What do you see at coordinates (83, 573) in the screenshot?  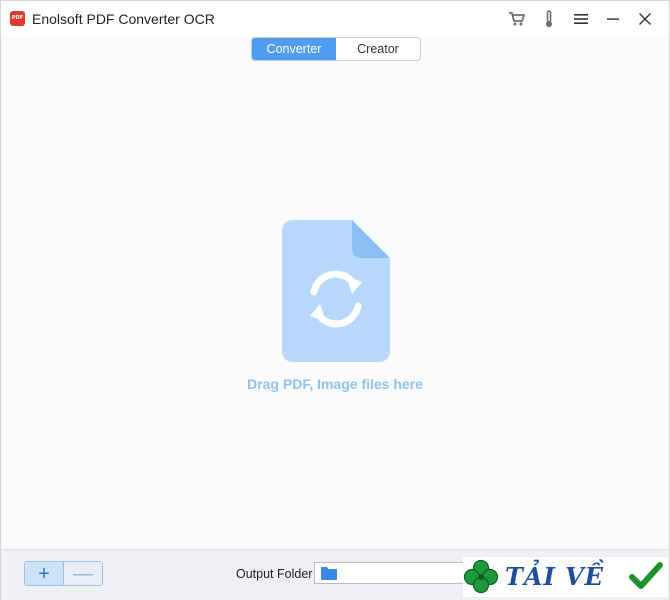 I see `remove-file-button: —` at bounding box center [83, 573].